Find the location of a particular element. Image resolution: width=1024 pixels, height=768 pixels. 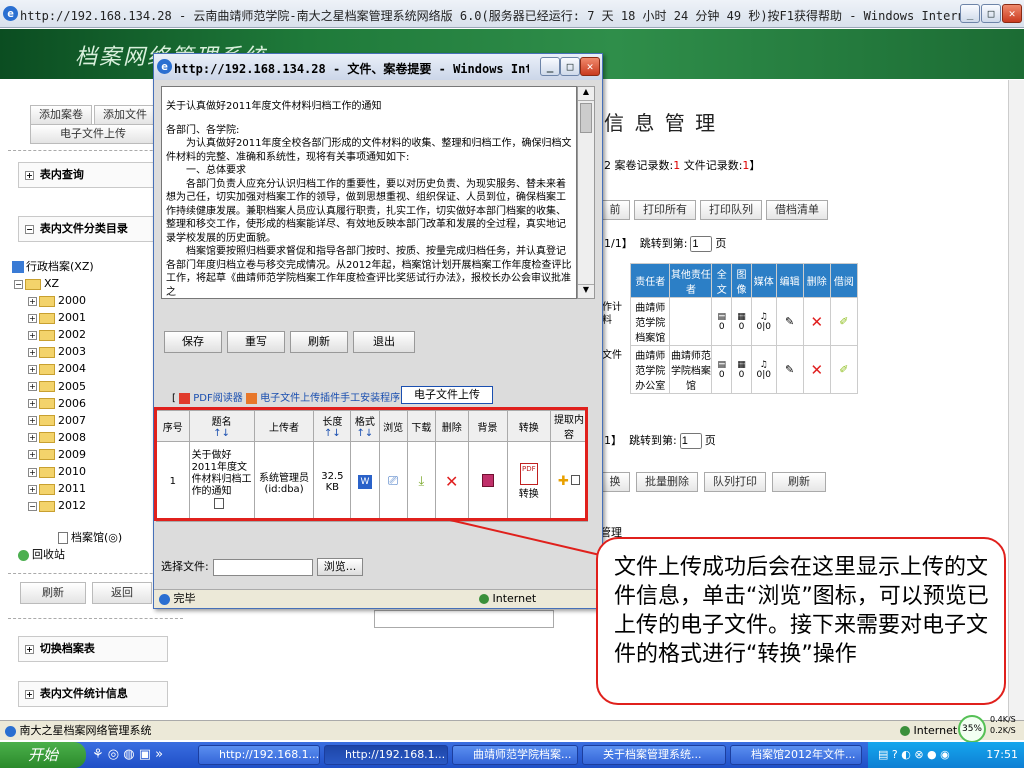

upload-file-button: 电子文件上传 is located at coordinates (447, 395).